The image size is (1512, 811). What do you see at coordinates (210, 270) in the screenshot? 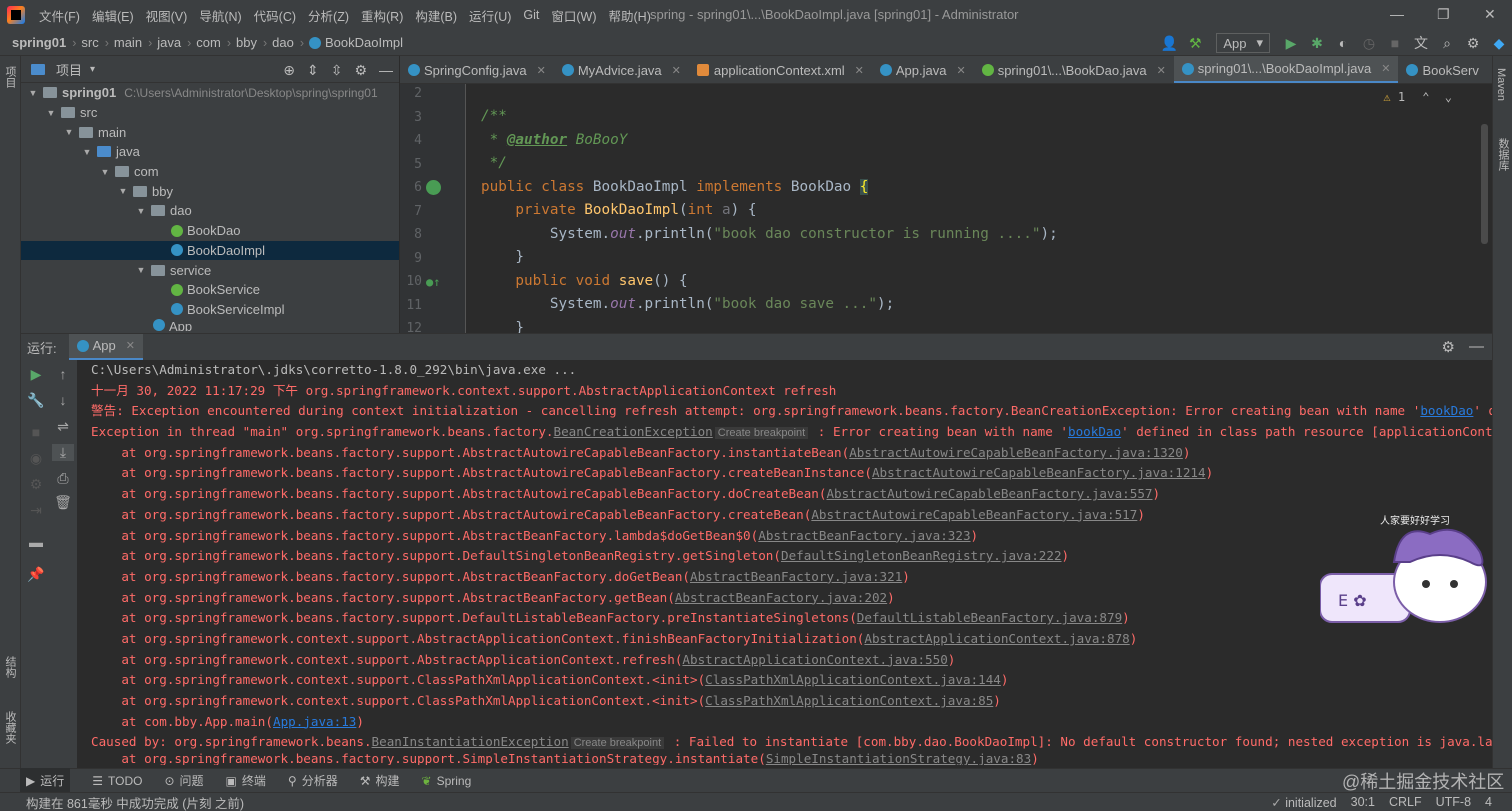
I see `tree-item-service: ▼ service` at bounding box center [210, 270].